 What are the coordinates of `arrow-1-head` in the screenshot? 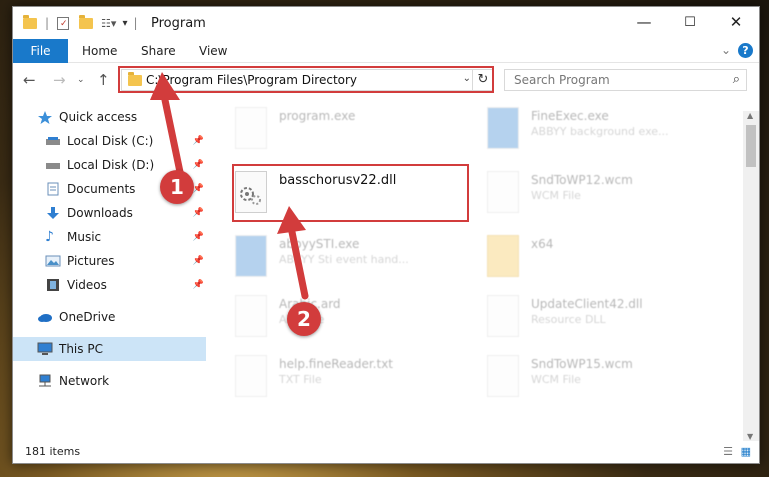 It's located at (165, 86).